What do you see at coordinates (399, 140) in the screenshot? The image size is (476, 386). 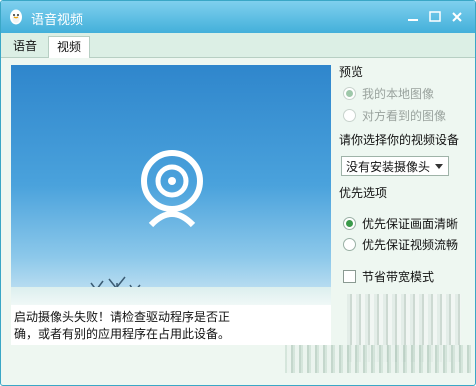 I see `device-prompt: 请你选择你的视频设备` at bounding box center [399, 140].